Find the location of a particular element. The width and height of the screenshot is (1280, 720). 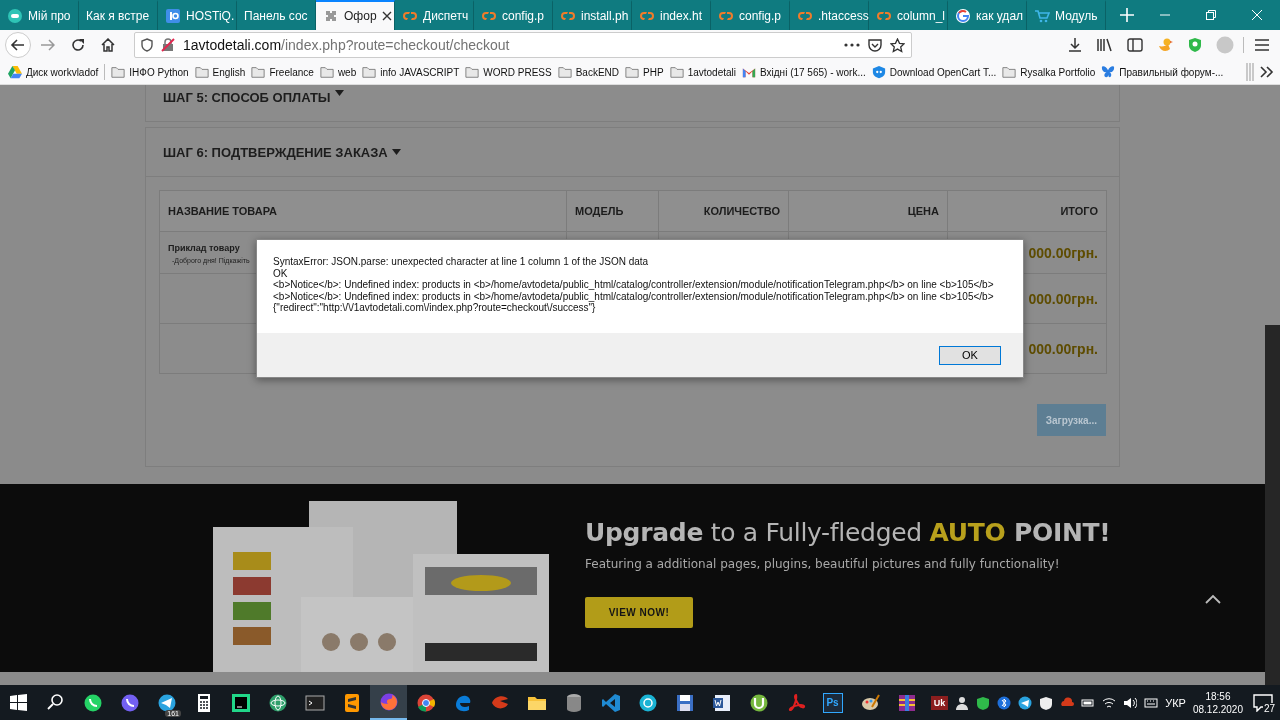

step-title: ШАГ 5: СПОСОБ ОПЛАТЫ is located at coordinates (247, 97).